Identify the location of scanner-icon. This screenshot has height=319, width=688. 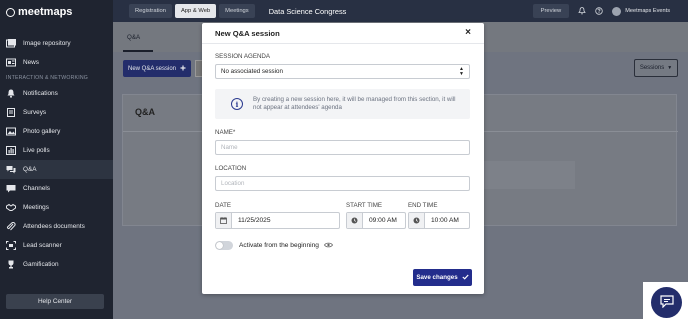
(11, 245).